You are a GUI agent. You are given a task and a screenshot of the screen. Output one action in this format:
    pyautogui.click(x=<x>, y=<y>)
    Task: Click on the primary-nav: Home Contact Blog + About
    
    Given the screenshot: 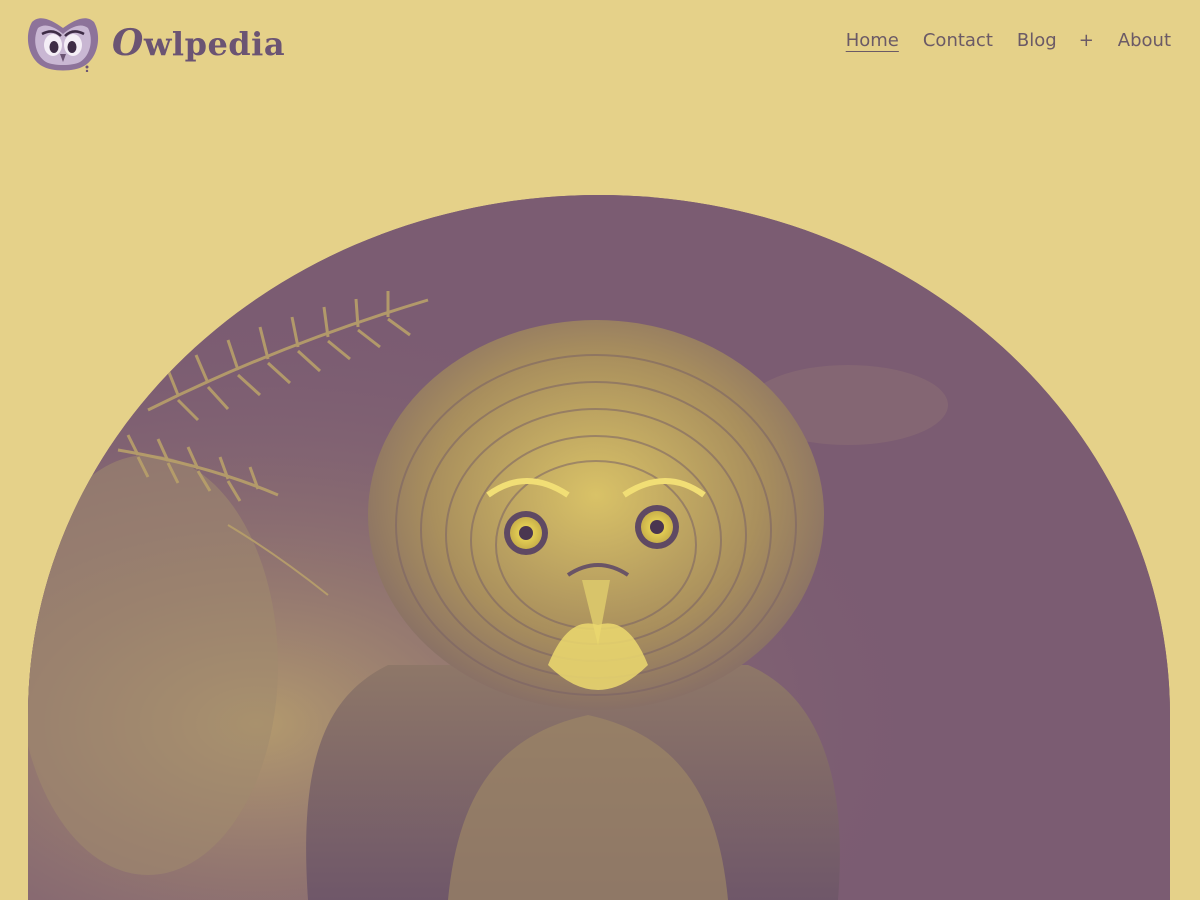 What is the action you would take?
    pyautogui.click(x=1008, y=41)
    